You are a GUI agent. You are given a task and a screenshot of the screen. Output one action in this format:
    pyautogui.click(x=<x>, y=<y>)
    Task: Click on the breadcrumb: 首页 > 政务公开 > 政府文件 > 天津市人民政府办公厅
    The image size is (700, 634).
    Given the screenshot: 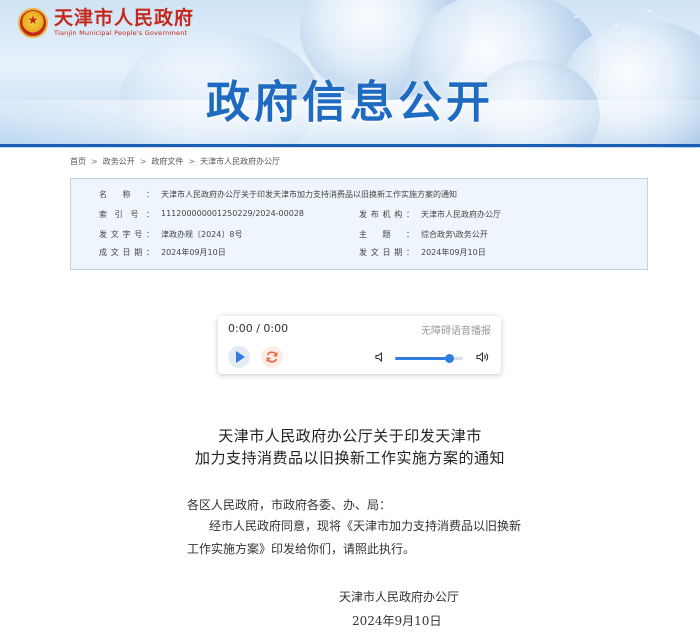 What is the action you would take?
    pyautogui.click(x=175, y=161)
    